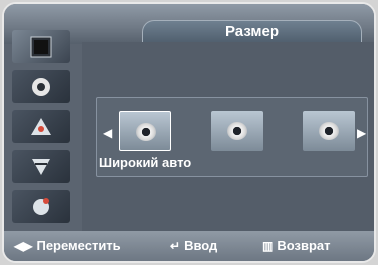 The width and height of the screenshot is (378, 265). What do you see at coordinates (78, 245) in the screenshot?
I see `move-label: Переместить` at bounding box center [78, 245].